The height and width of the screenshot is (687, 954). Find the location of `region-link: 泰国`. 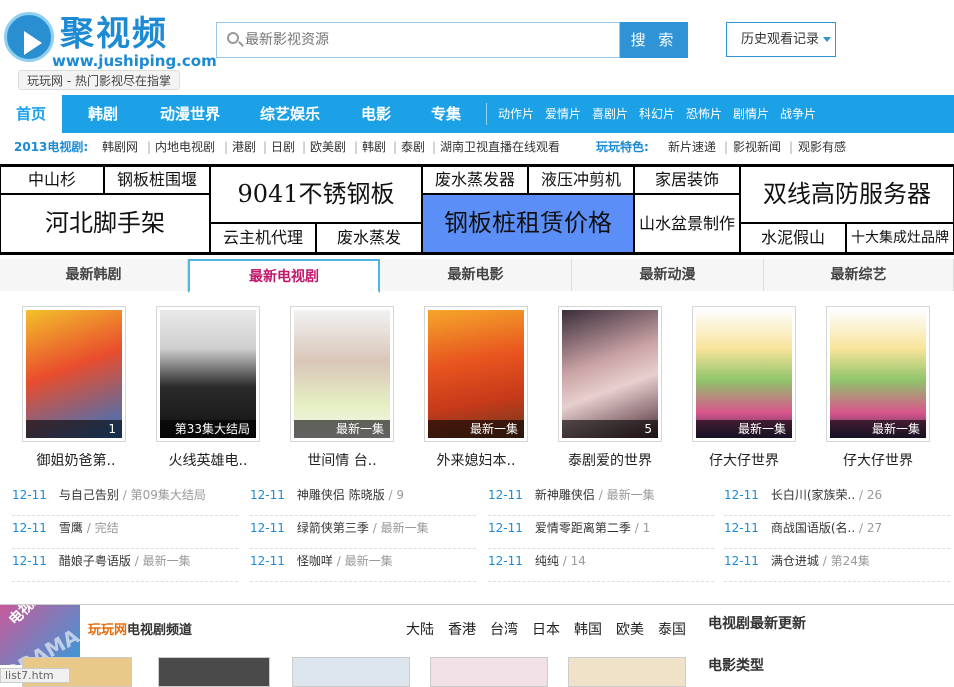

region-link: 泰国 is located at coordinates (672, 629).